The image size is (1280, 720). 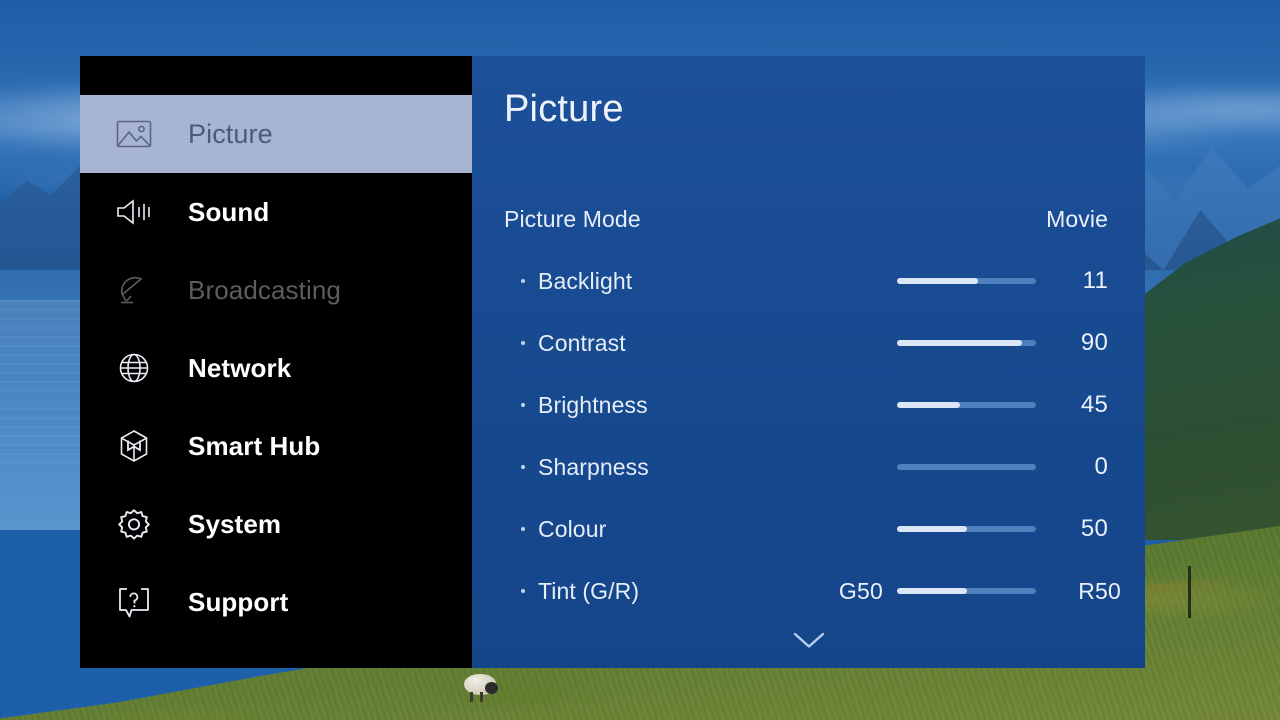 What do you see at coordinates (808, 219) in the screenshot?
I see `setting-row-picture-mode: Picture Mode Movie` at bounding box center [808, 219].